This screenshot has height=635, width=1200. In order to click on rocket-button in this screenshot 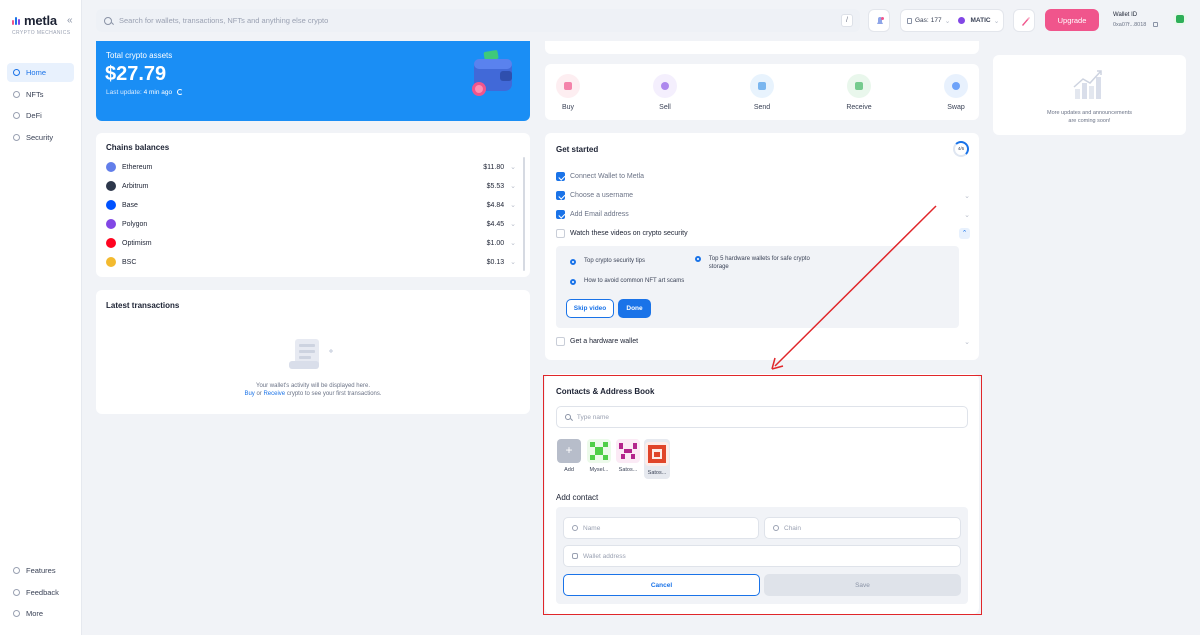, I will do `click(1024, 20)`.